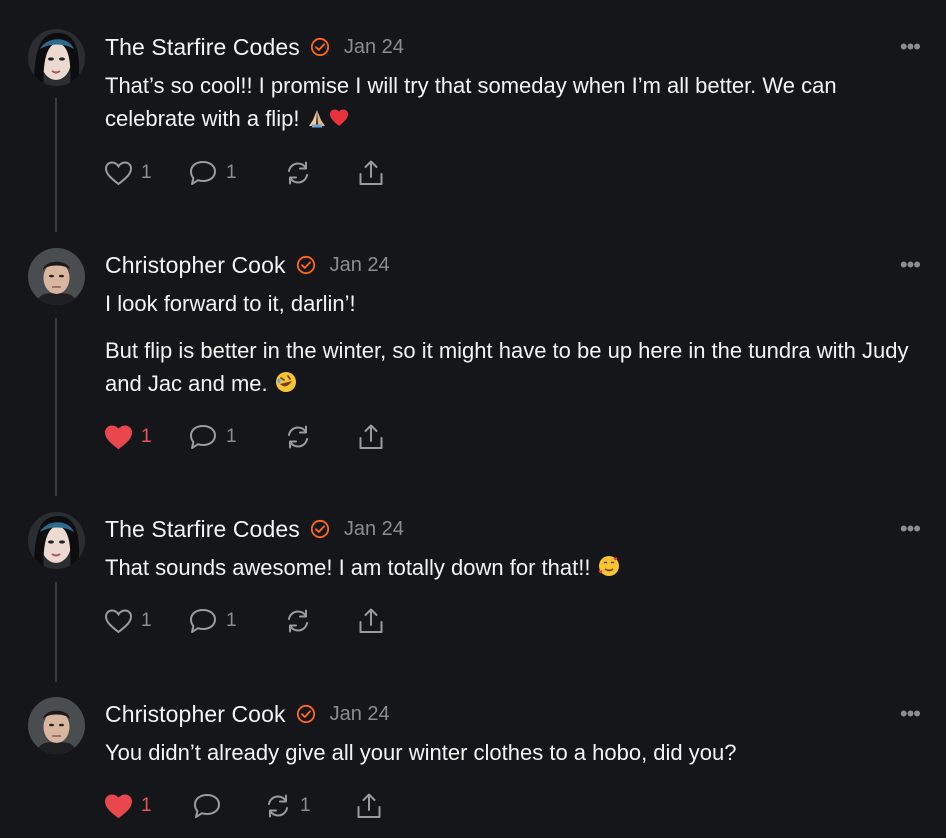  I want to click on red-heart-emoji, so click(339, 121).